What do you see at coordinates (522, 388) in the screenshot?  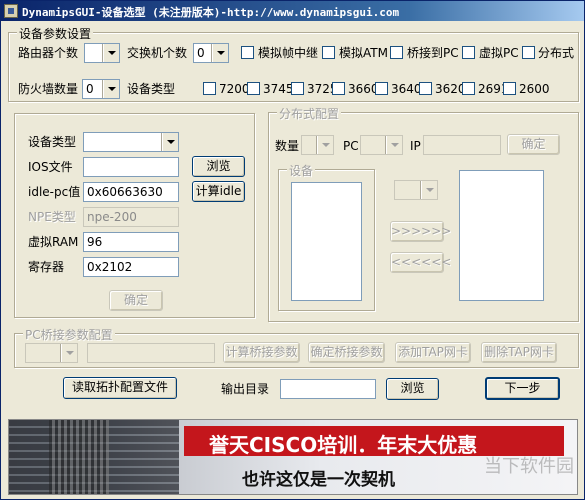 I see `next-button: 下一步` at bounding box center [522, 388].